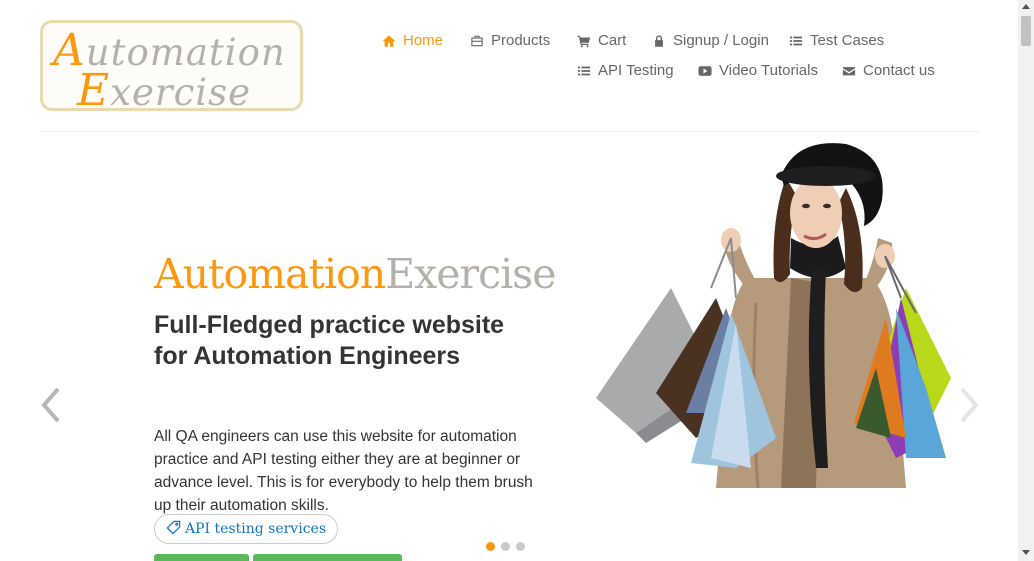 This screenshot has height=561, width=1034. What do you see at coordinates (423, 40) in the screenshot?
I see `nav-home-label: Home` at bounding box center [423, 40].